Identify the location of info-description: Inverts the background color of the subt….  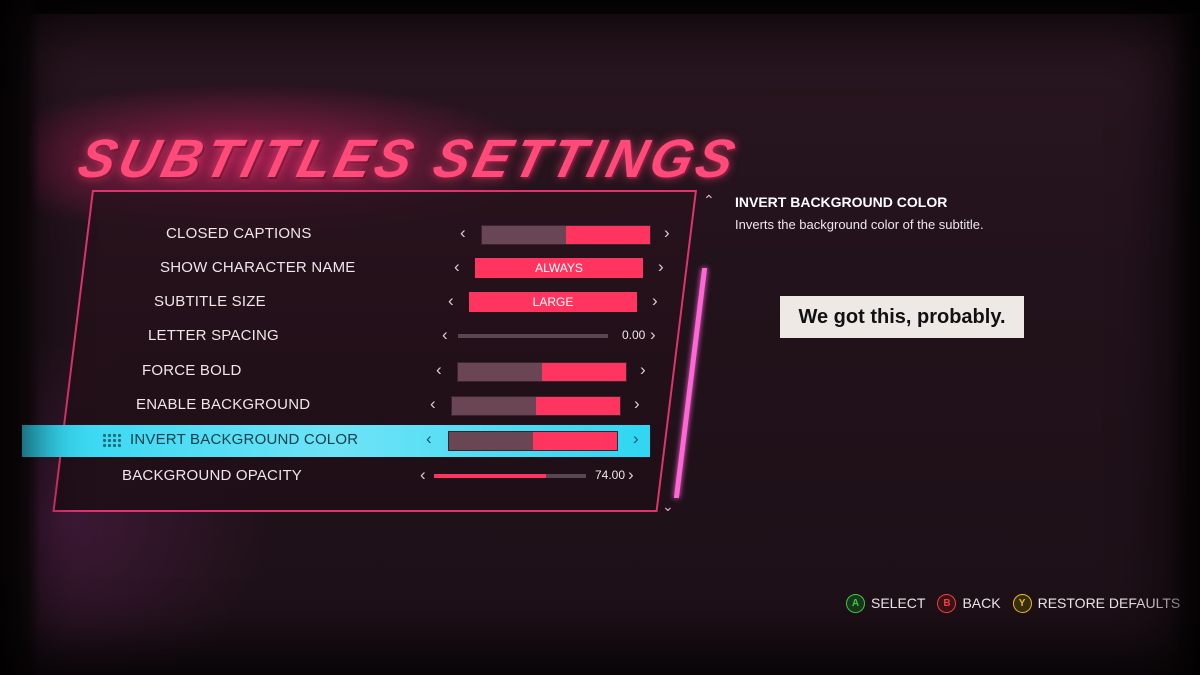
(859, 224).